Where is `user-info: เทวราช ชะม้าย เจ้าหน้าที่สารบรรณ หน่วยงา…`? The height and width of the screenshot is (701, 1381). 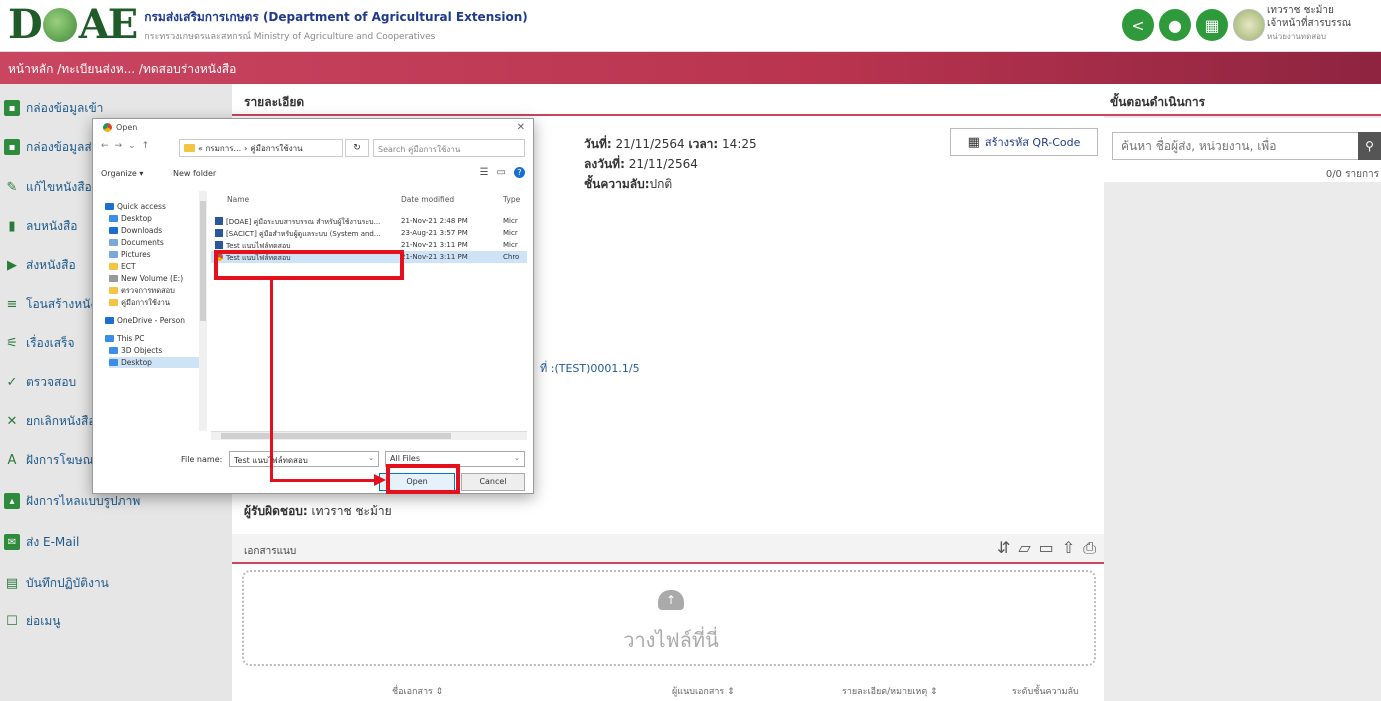 user-info: เทวราช ชะม้าย เจ้าหน้าที่สารบรรณ หน่วยงา… is located at coordinates (1322, 23).